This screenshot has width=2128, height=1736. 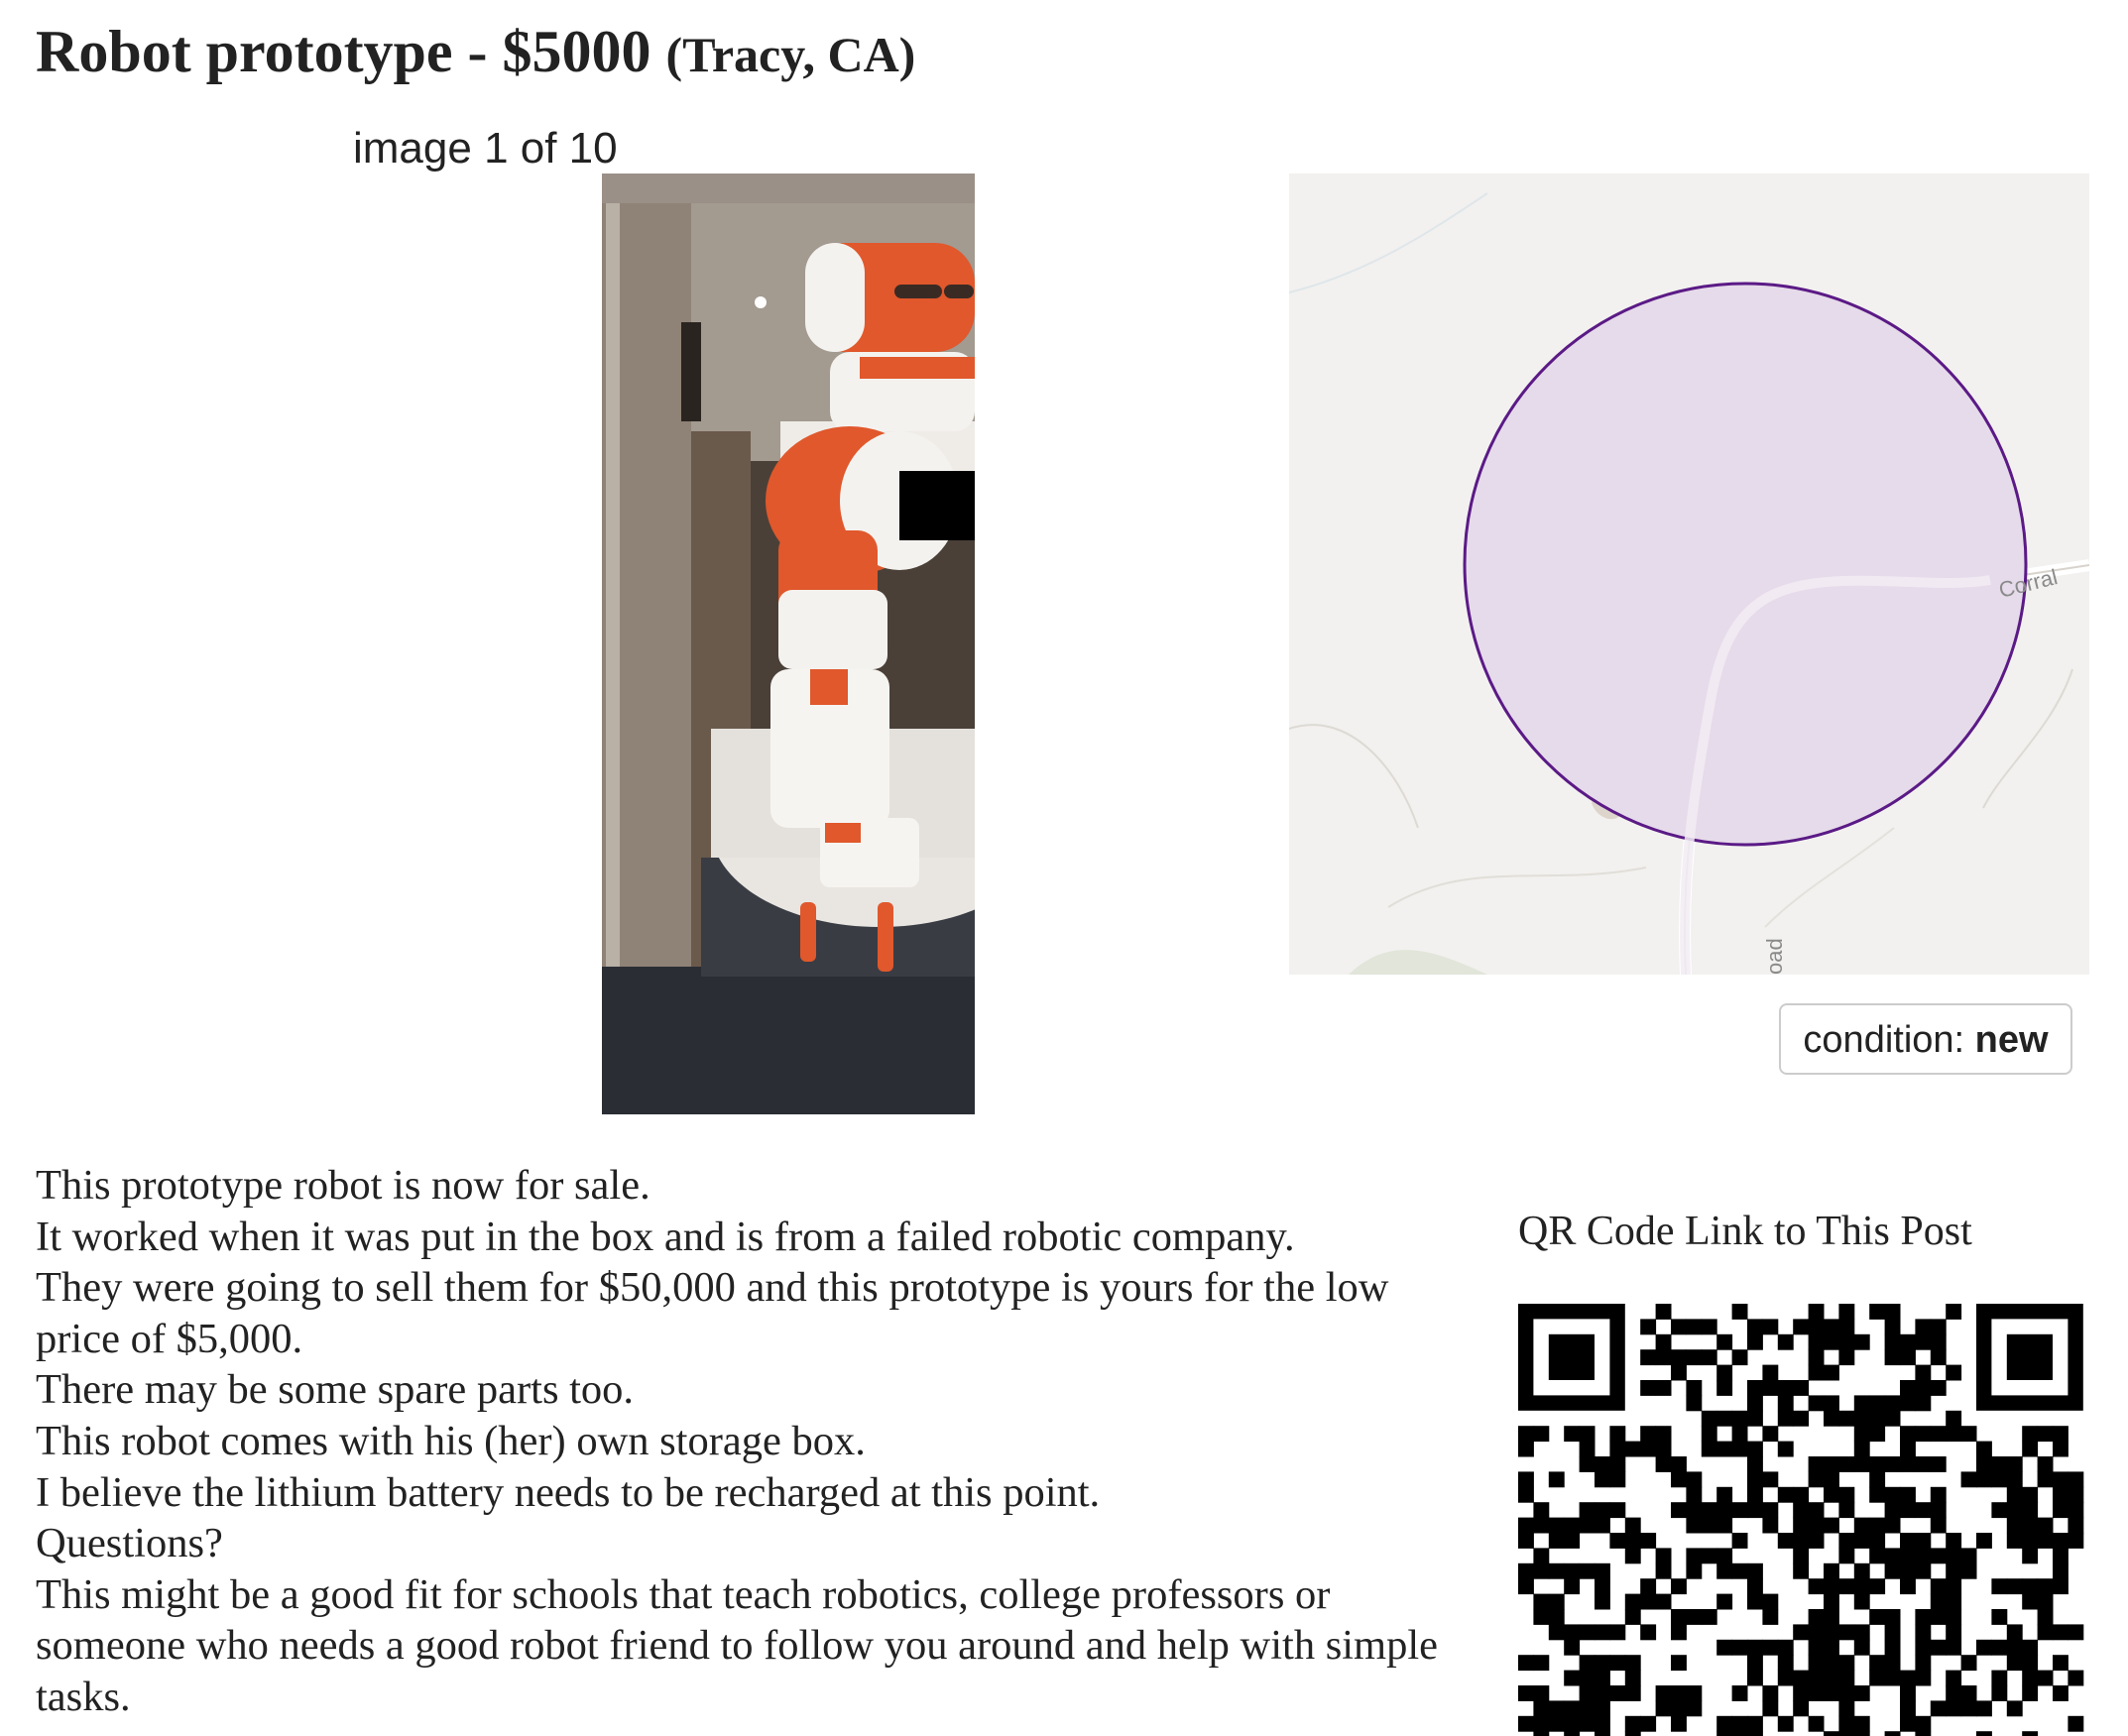 What do you see at coordinates (788, 644) in the screenshot?
I see `listing-photo` at bounding box center [788, 644].